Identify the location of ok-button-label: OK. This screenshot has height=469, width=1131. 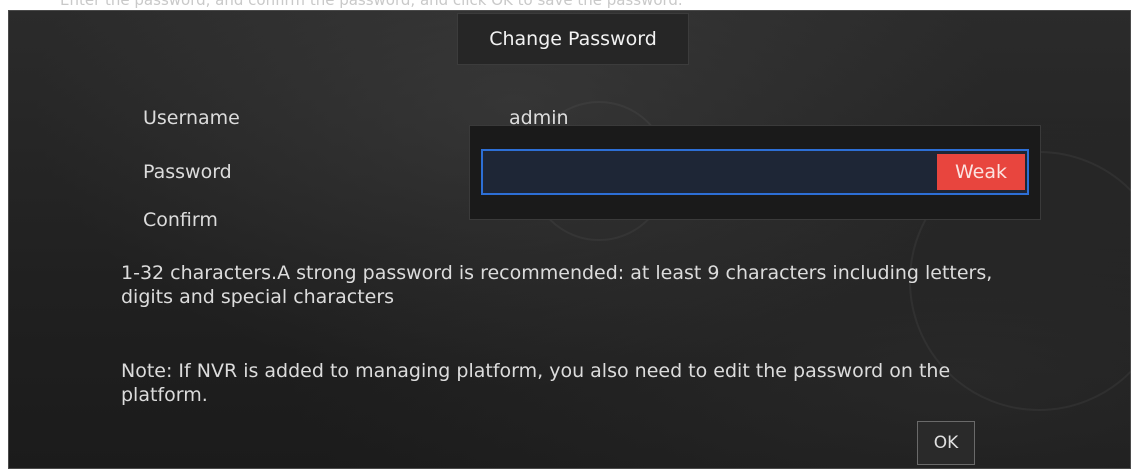
(946, 443).